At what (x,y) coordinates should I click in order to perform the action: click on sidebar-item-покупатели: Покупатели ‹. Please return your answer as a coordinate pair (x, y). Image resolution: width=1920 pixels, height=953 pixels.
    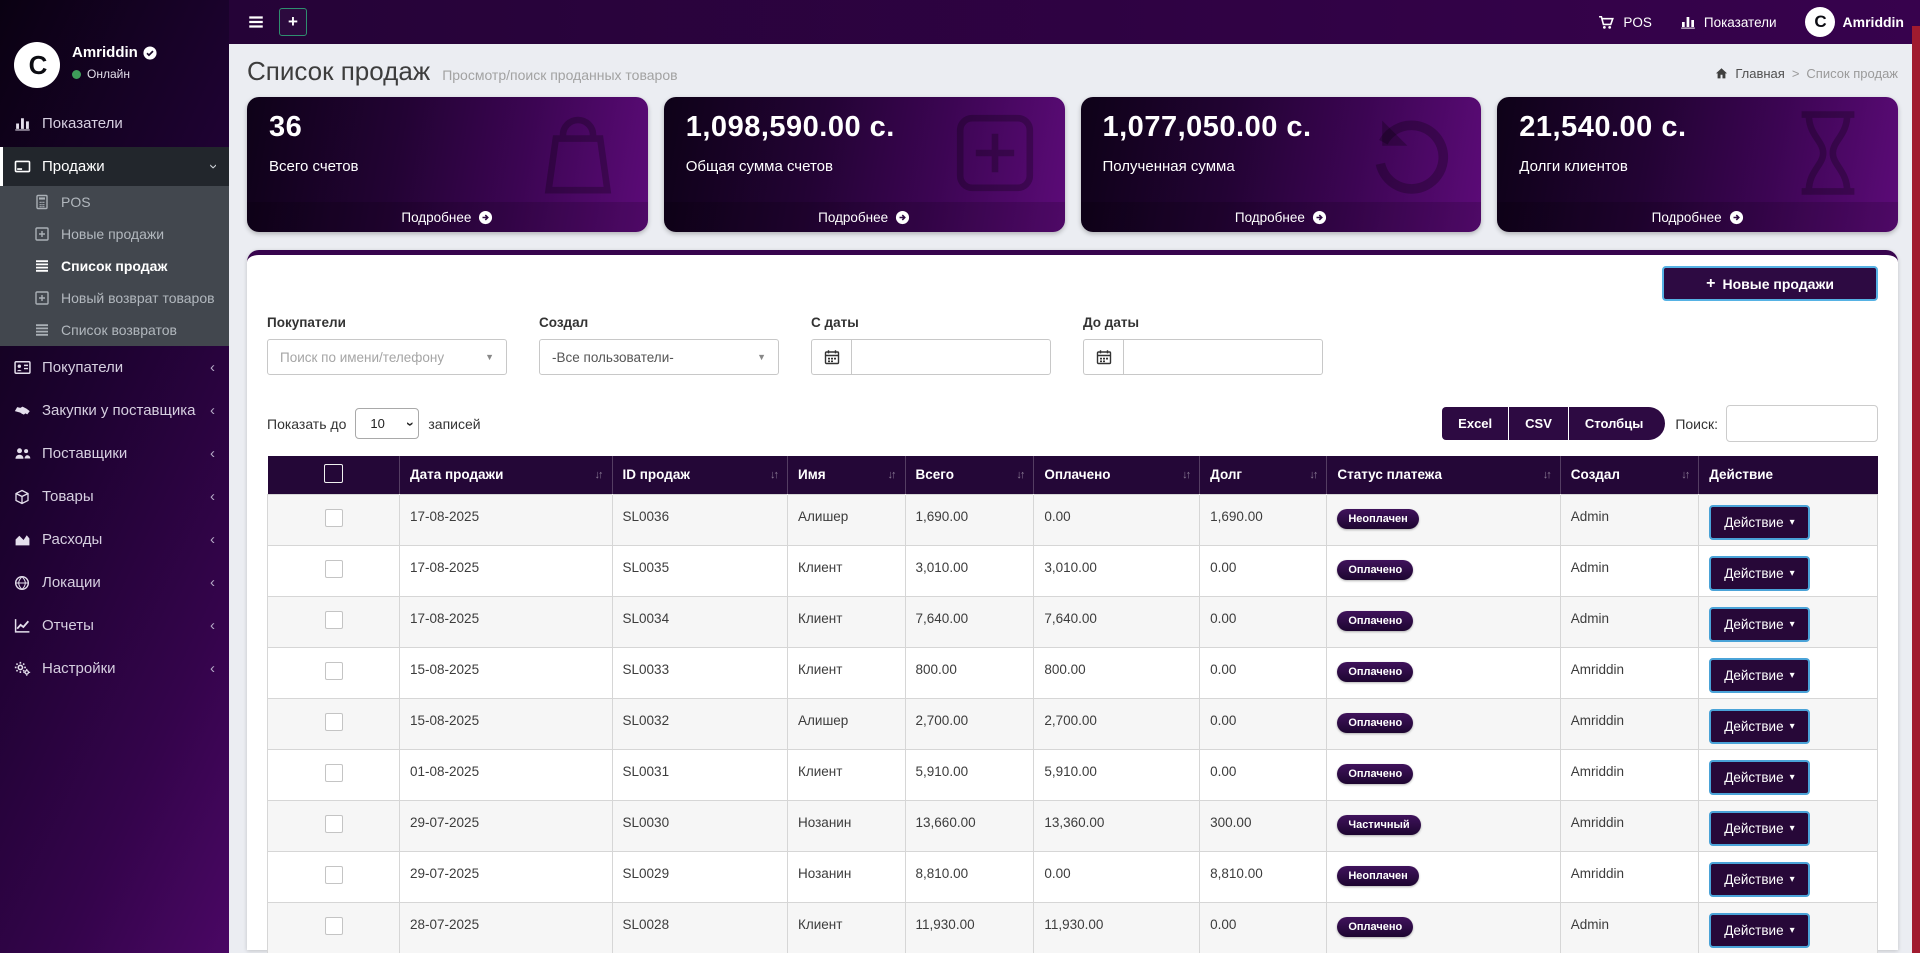
    Looking at the image, I should click on (114, 367).